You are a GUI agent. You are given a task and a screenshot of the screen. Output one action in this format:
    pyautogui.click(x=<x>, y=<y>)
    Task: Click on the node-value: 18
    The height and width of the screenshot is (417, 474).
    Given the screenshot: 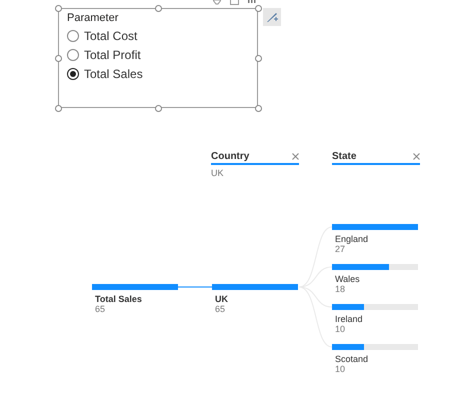 What is the action you would take?
    pyautogui.click(x=340, y=289)
    